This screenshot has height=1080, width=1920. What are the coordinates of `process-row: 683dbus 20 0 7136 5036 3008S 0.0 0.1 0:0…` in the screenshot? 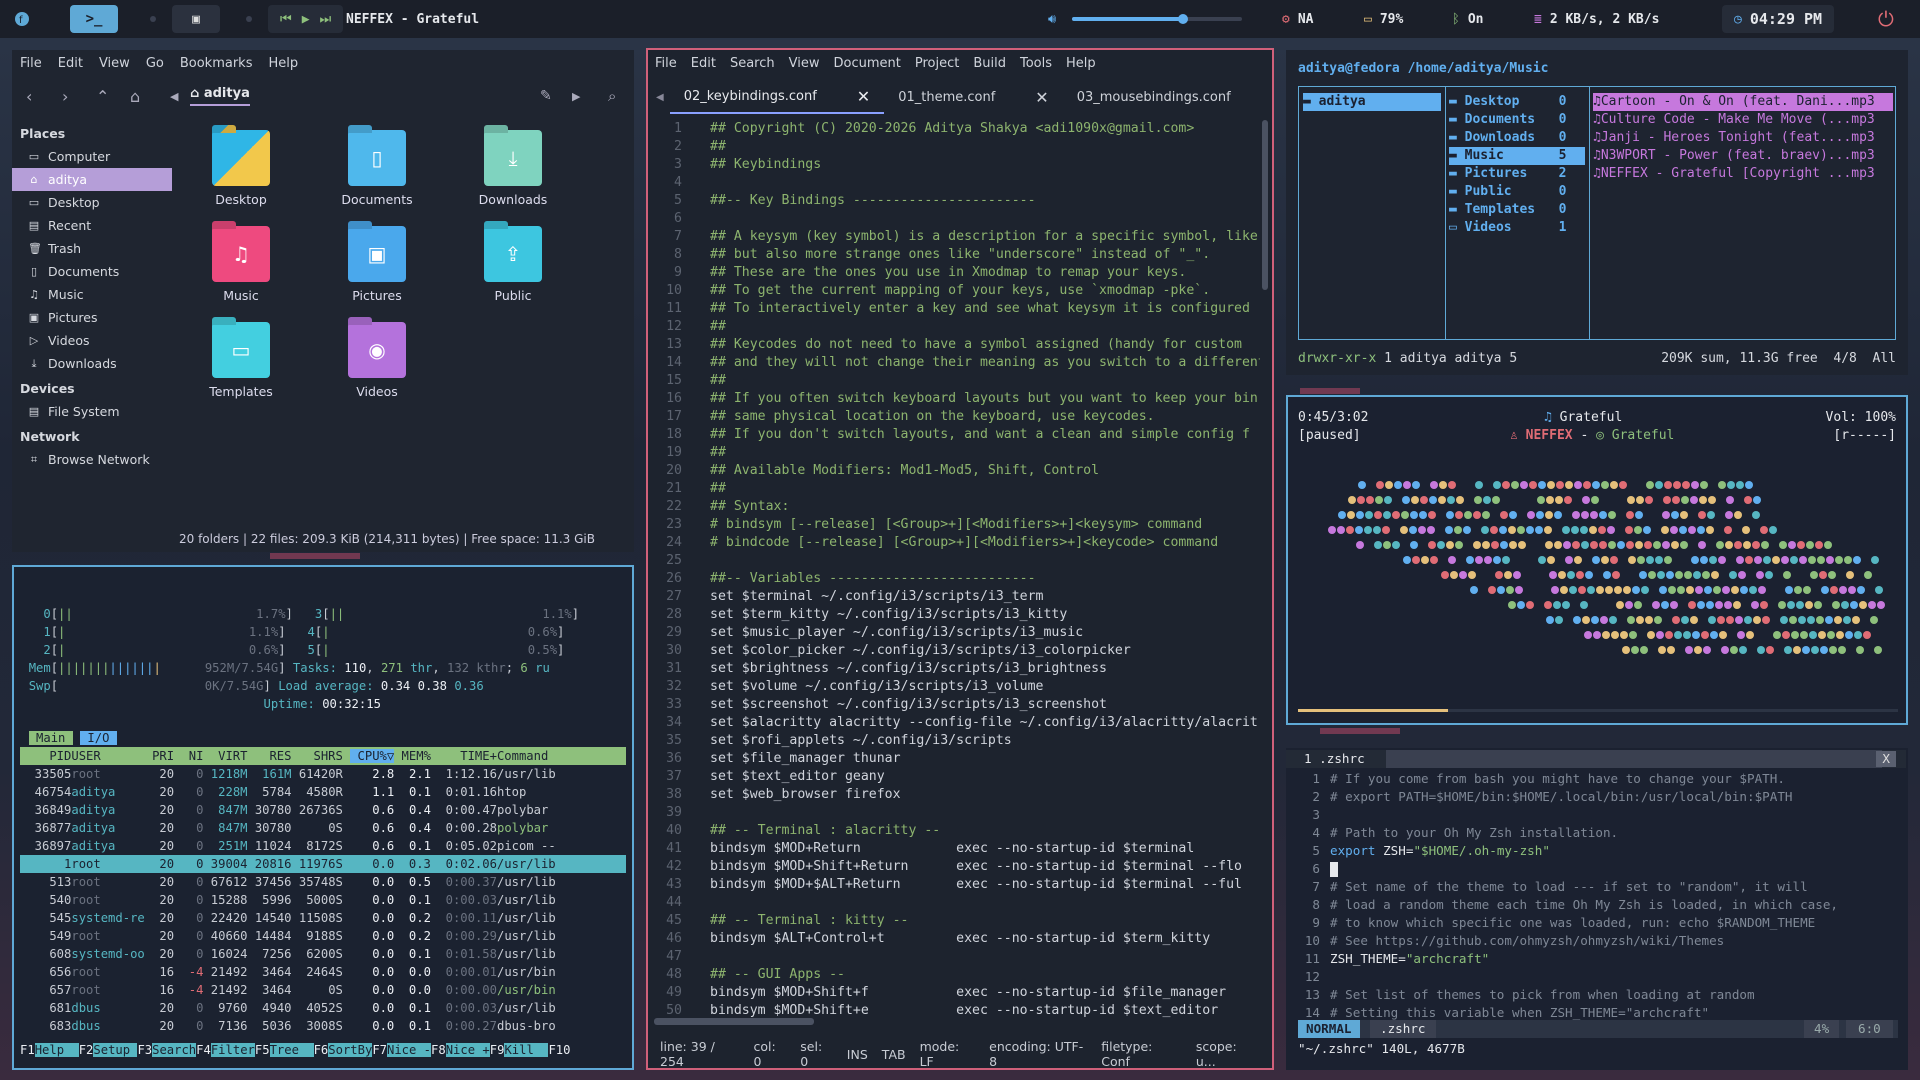 It's located at (323, 1026).